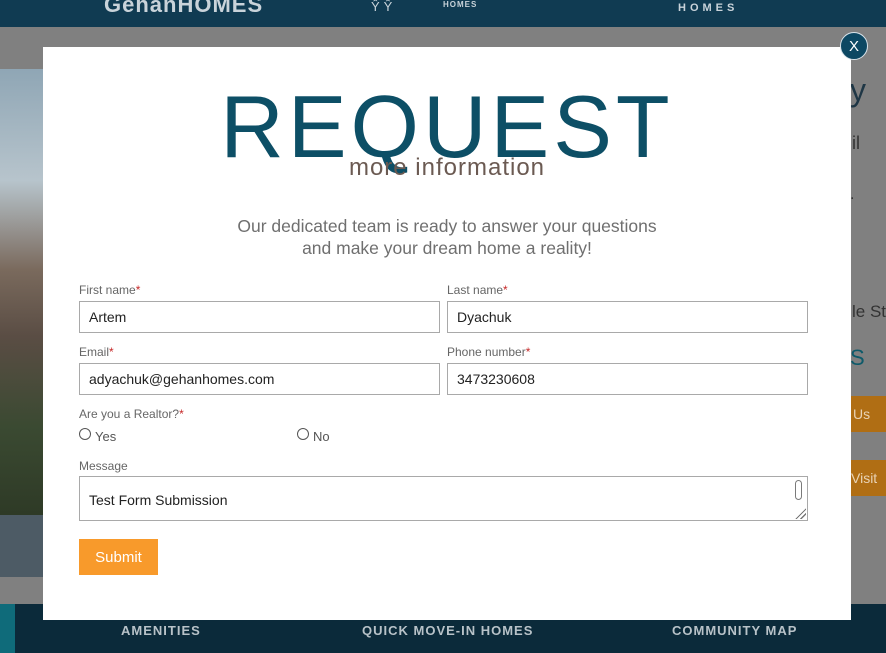 This screenshot has height=653, width=886. I want to click on community-logo-icon: ŶŶ, so click(384, 7).